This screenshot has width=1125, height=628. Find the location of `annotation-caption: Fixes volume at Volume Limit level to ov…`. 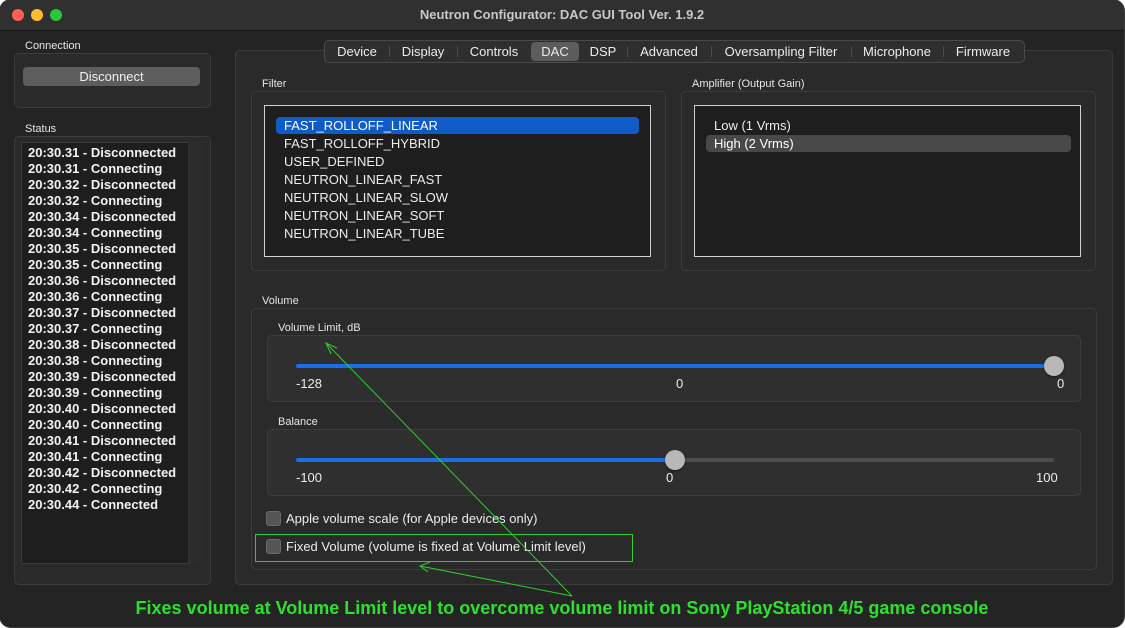

annotation-caption: Fixes volume at Volume Limit level to ov… is located at coordinates (562, 608).